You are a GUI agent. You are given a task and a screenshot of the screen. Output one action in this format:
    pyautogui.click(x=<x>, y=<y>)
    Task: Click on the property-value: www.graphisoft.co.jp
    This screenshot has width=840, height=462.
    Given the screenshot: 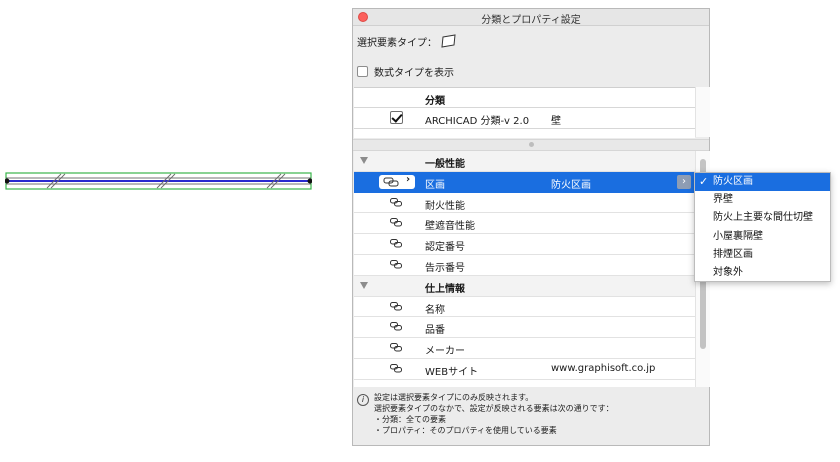 What is the action you would take?
    pyautogui.click(x=603, y=368)
    